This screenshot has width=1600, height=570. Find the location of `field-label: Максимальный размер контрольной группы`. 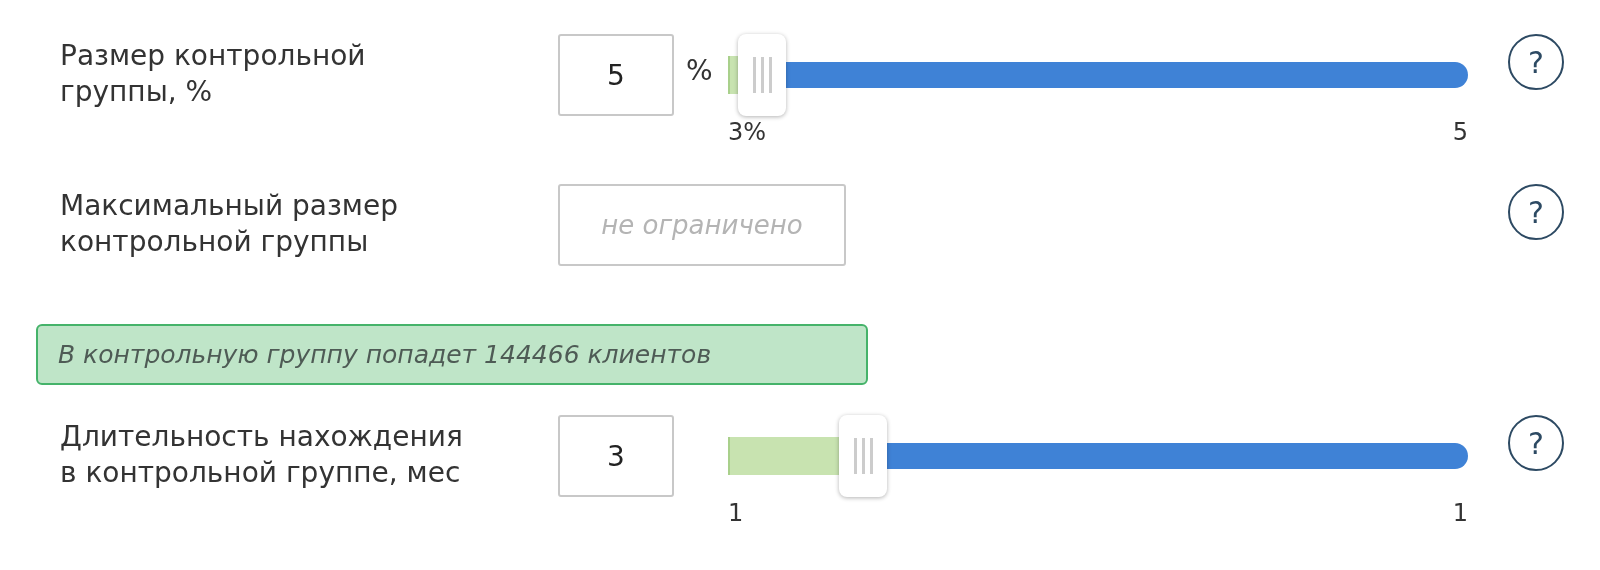

field-label: Максимальный размер контрольной группы is located at coordinates (229, 224).